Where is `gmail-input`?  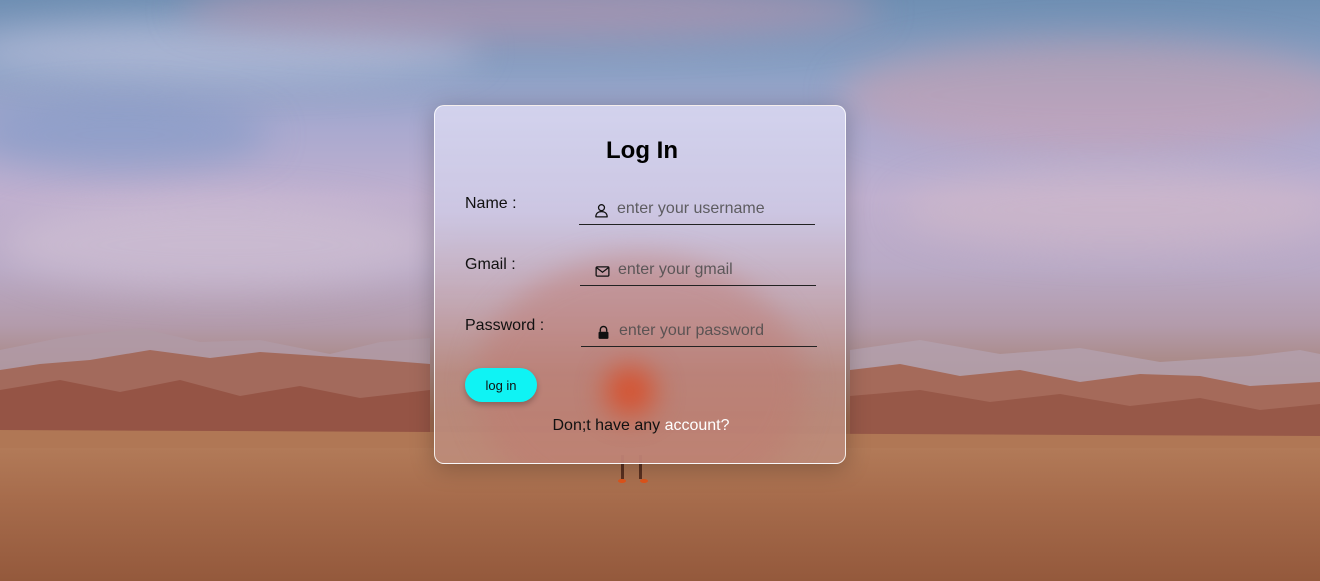
gmail-input is located at coordinates (713, 270).